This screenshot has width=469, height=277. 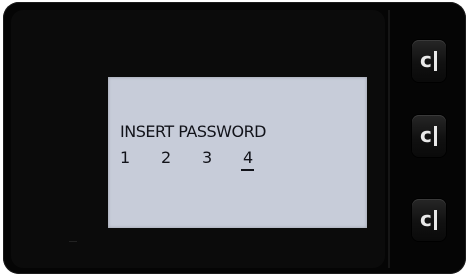 I want to click on bezel-mark, so click(x=73, y=241).